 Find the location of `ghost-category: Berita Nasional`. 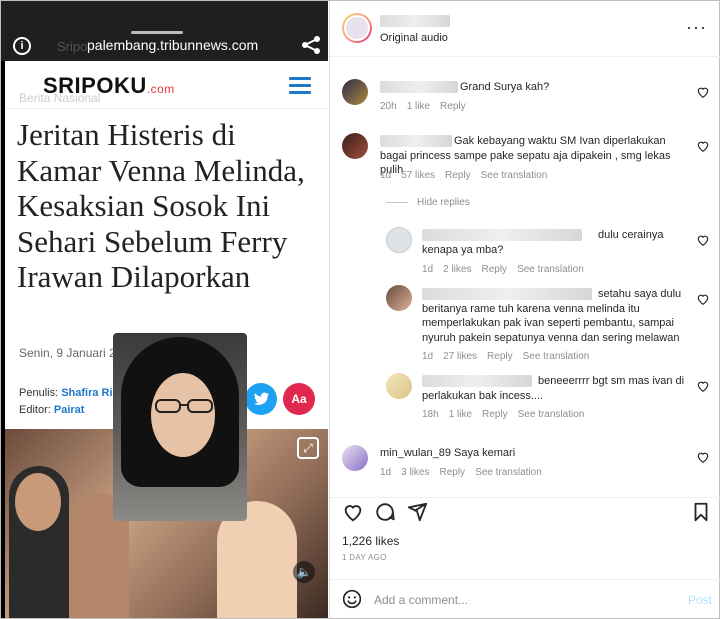

ghost-category: Berita Nasional is located at coordinates (60, 98).